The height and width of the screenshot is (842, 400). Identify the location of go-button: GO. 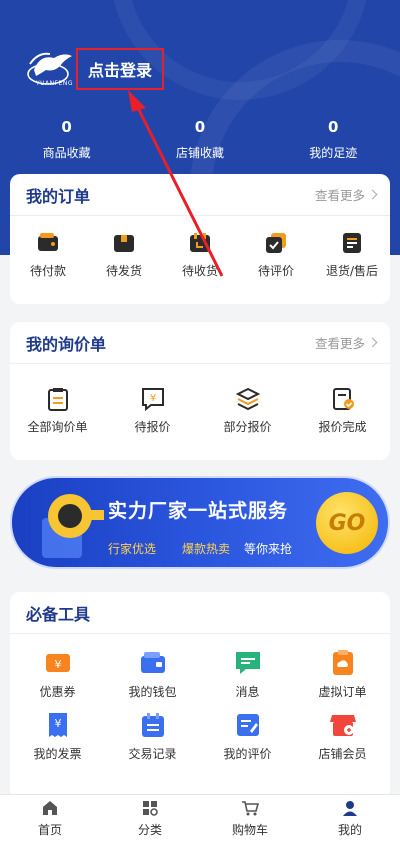
(347, 523).